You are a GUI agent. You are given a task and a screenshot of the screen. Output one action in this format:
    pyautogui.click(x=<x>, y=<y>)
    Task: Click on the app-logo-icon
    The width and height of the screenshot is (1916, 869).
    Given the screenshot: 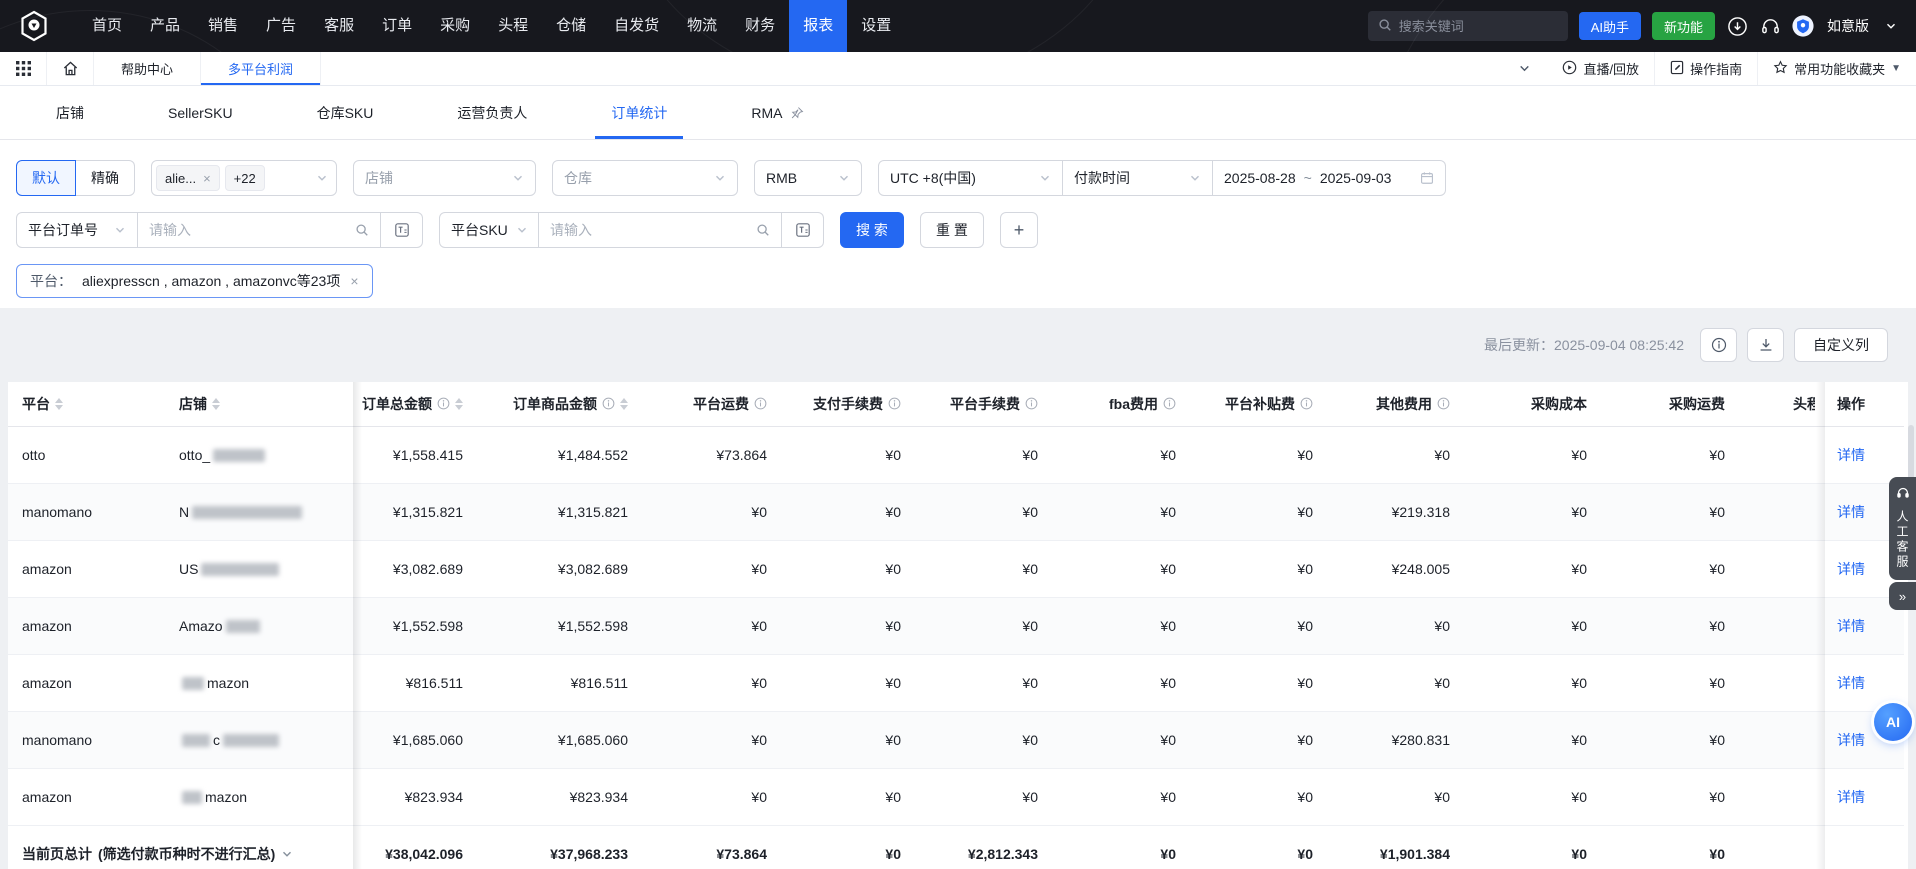 What is the action you would take?
    pyautogui.click(x=34, y=26)
    